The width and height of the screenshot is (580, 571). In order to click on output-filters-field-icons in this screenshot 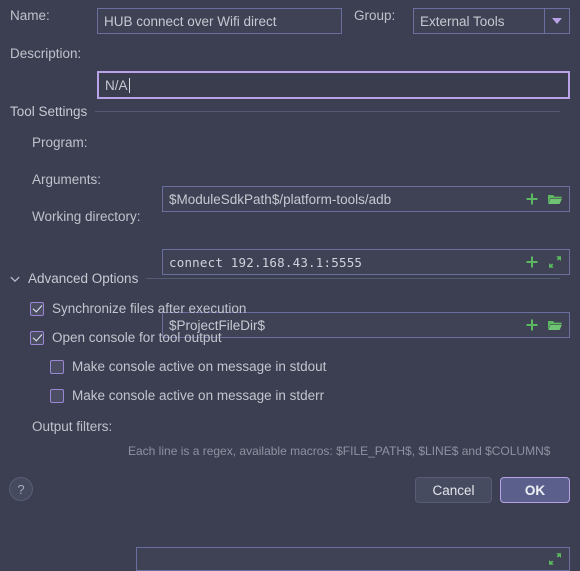, I will do `click(555, 559)`.